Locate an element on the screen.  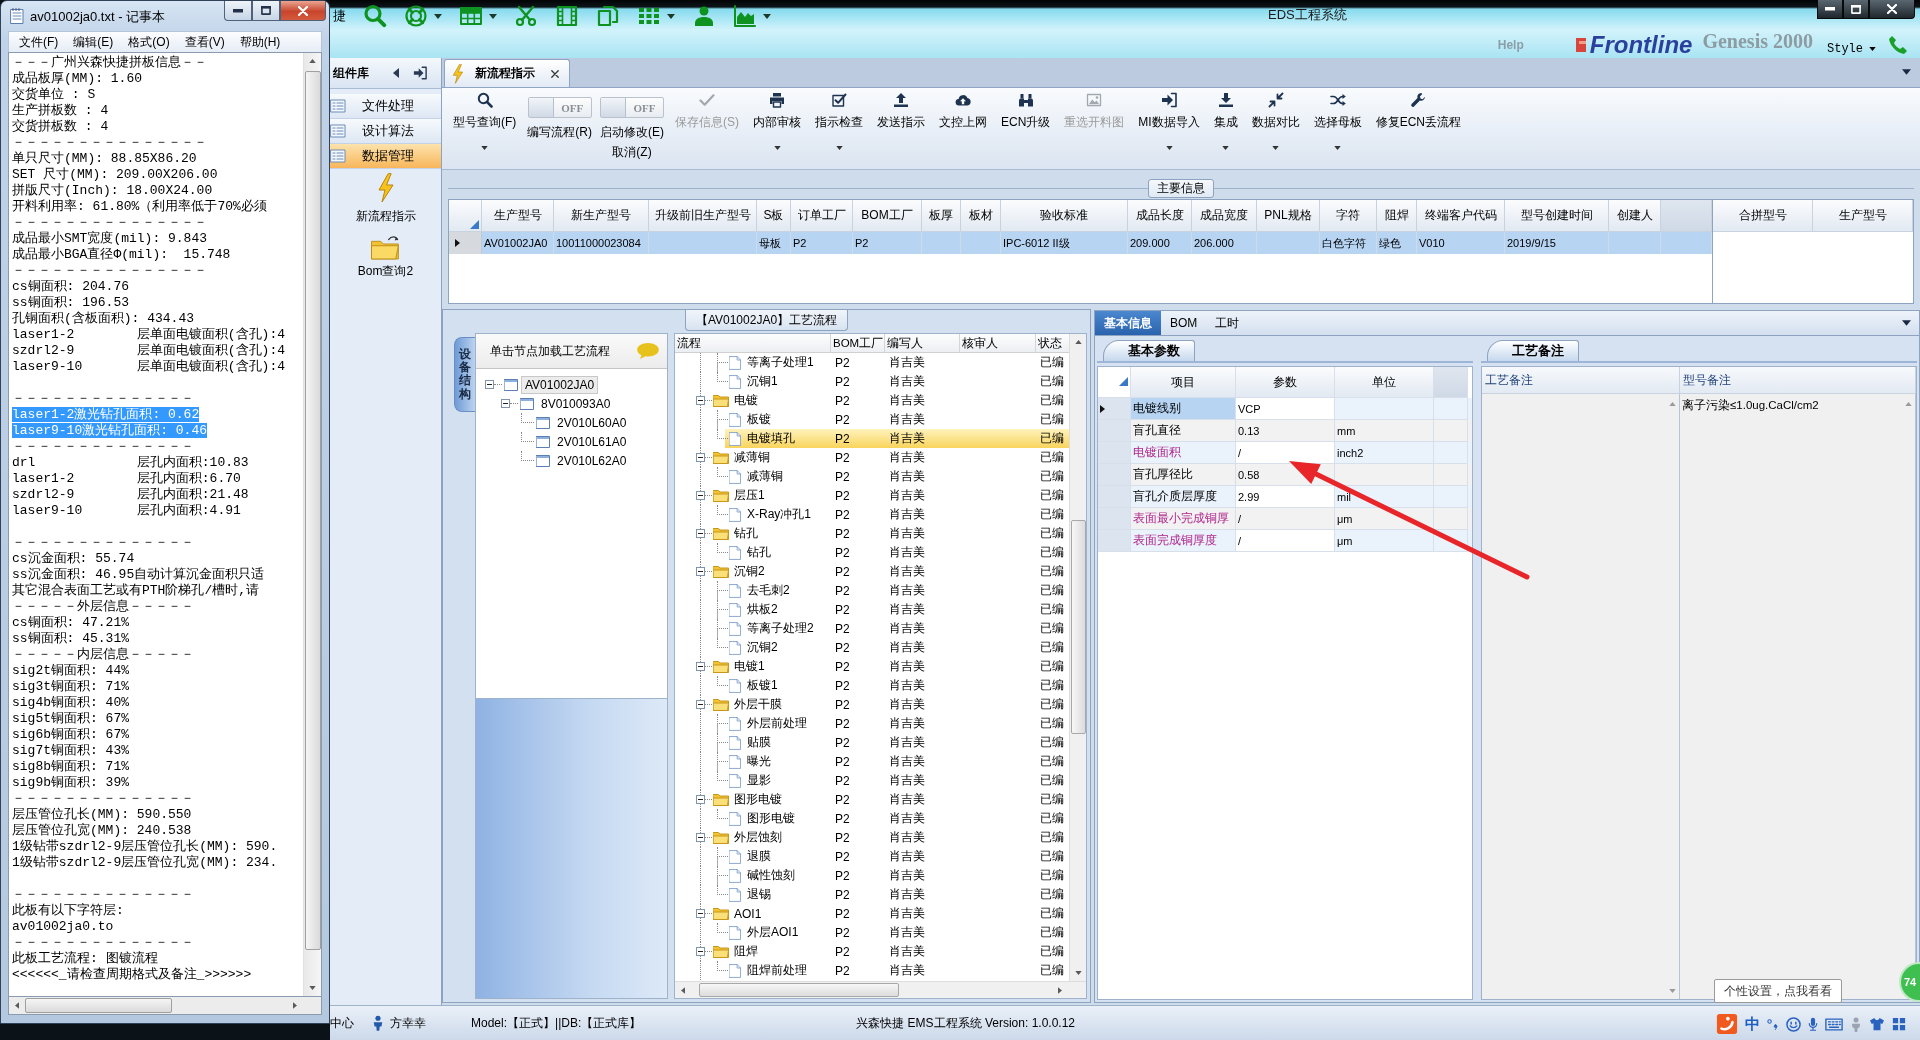
column-header: 成品宽度 is located at coordinates (1224, 216).